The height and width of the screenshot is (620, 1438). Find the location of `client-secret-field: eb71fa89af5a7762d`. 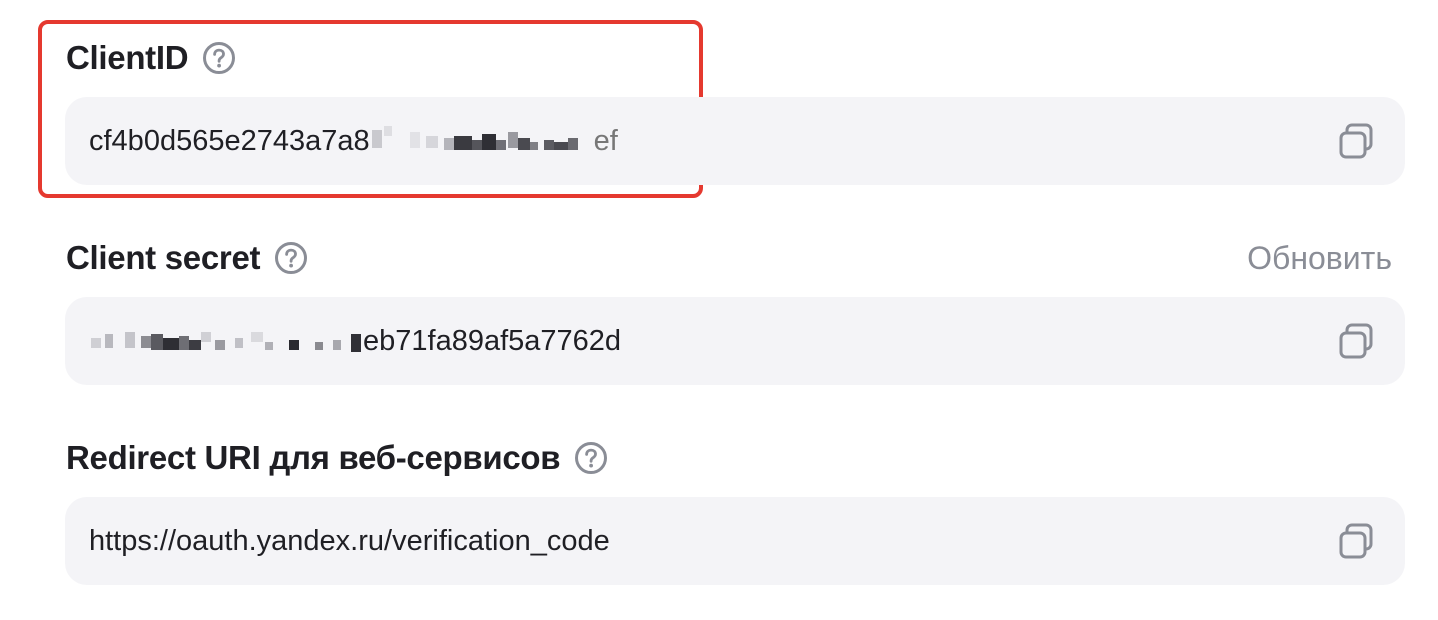

client-secret-field: eb71fa89af5a7762d is located at coordinates (735, 341).